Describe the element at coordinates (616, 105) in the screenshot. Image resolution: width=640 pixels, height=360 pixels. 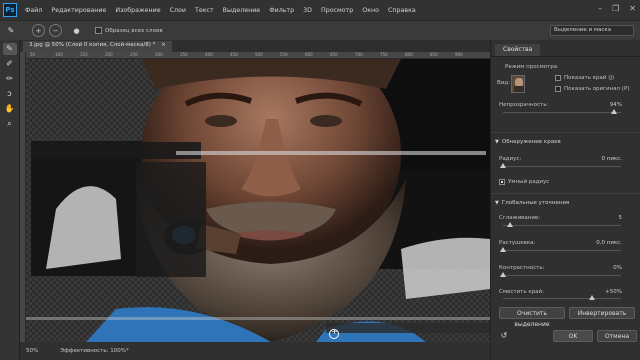
I see `opacity-value: 94%` at that location.